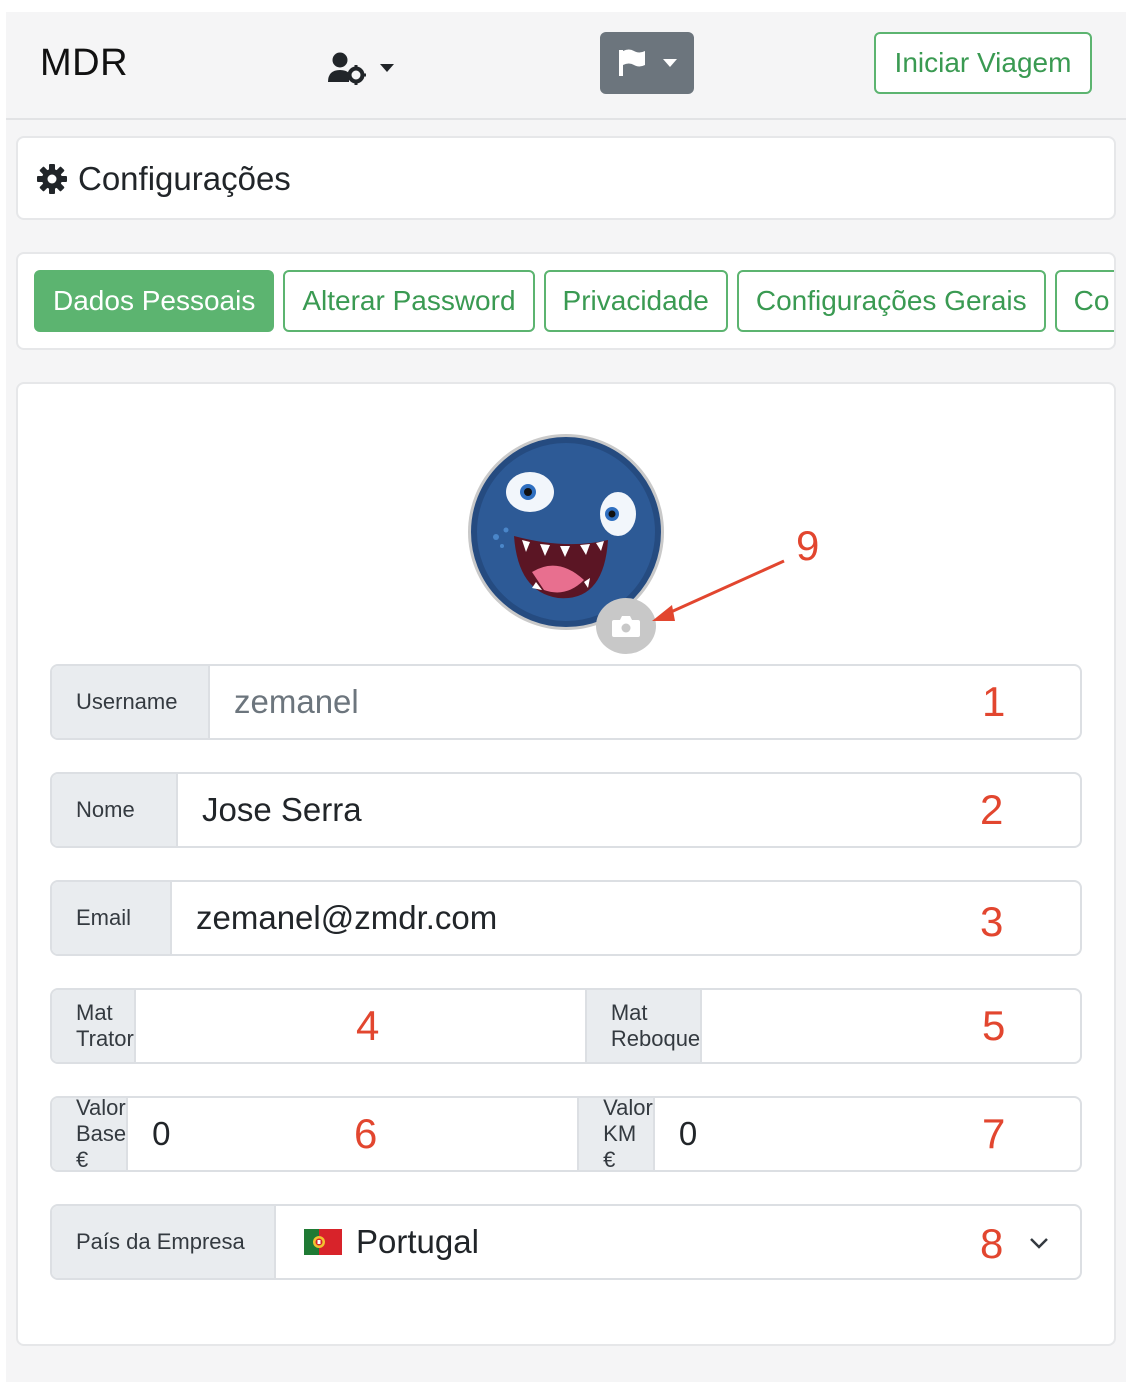  I want to click on pais-label: País da Empresa, so click(164, 1242).